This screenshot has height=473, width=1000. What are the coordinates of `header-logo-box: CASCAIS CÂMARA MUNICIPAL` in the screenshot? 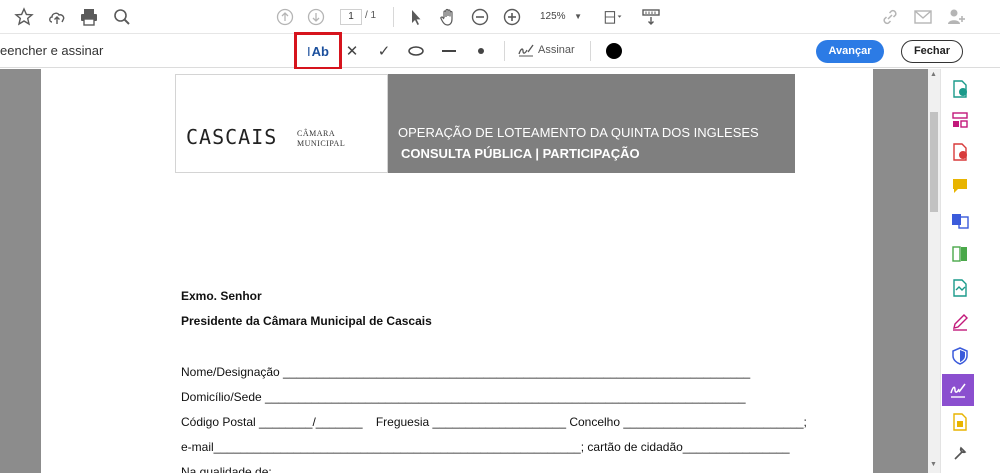 It's located at (281, 123).